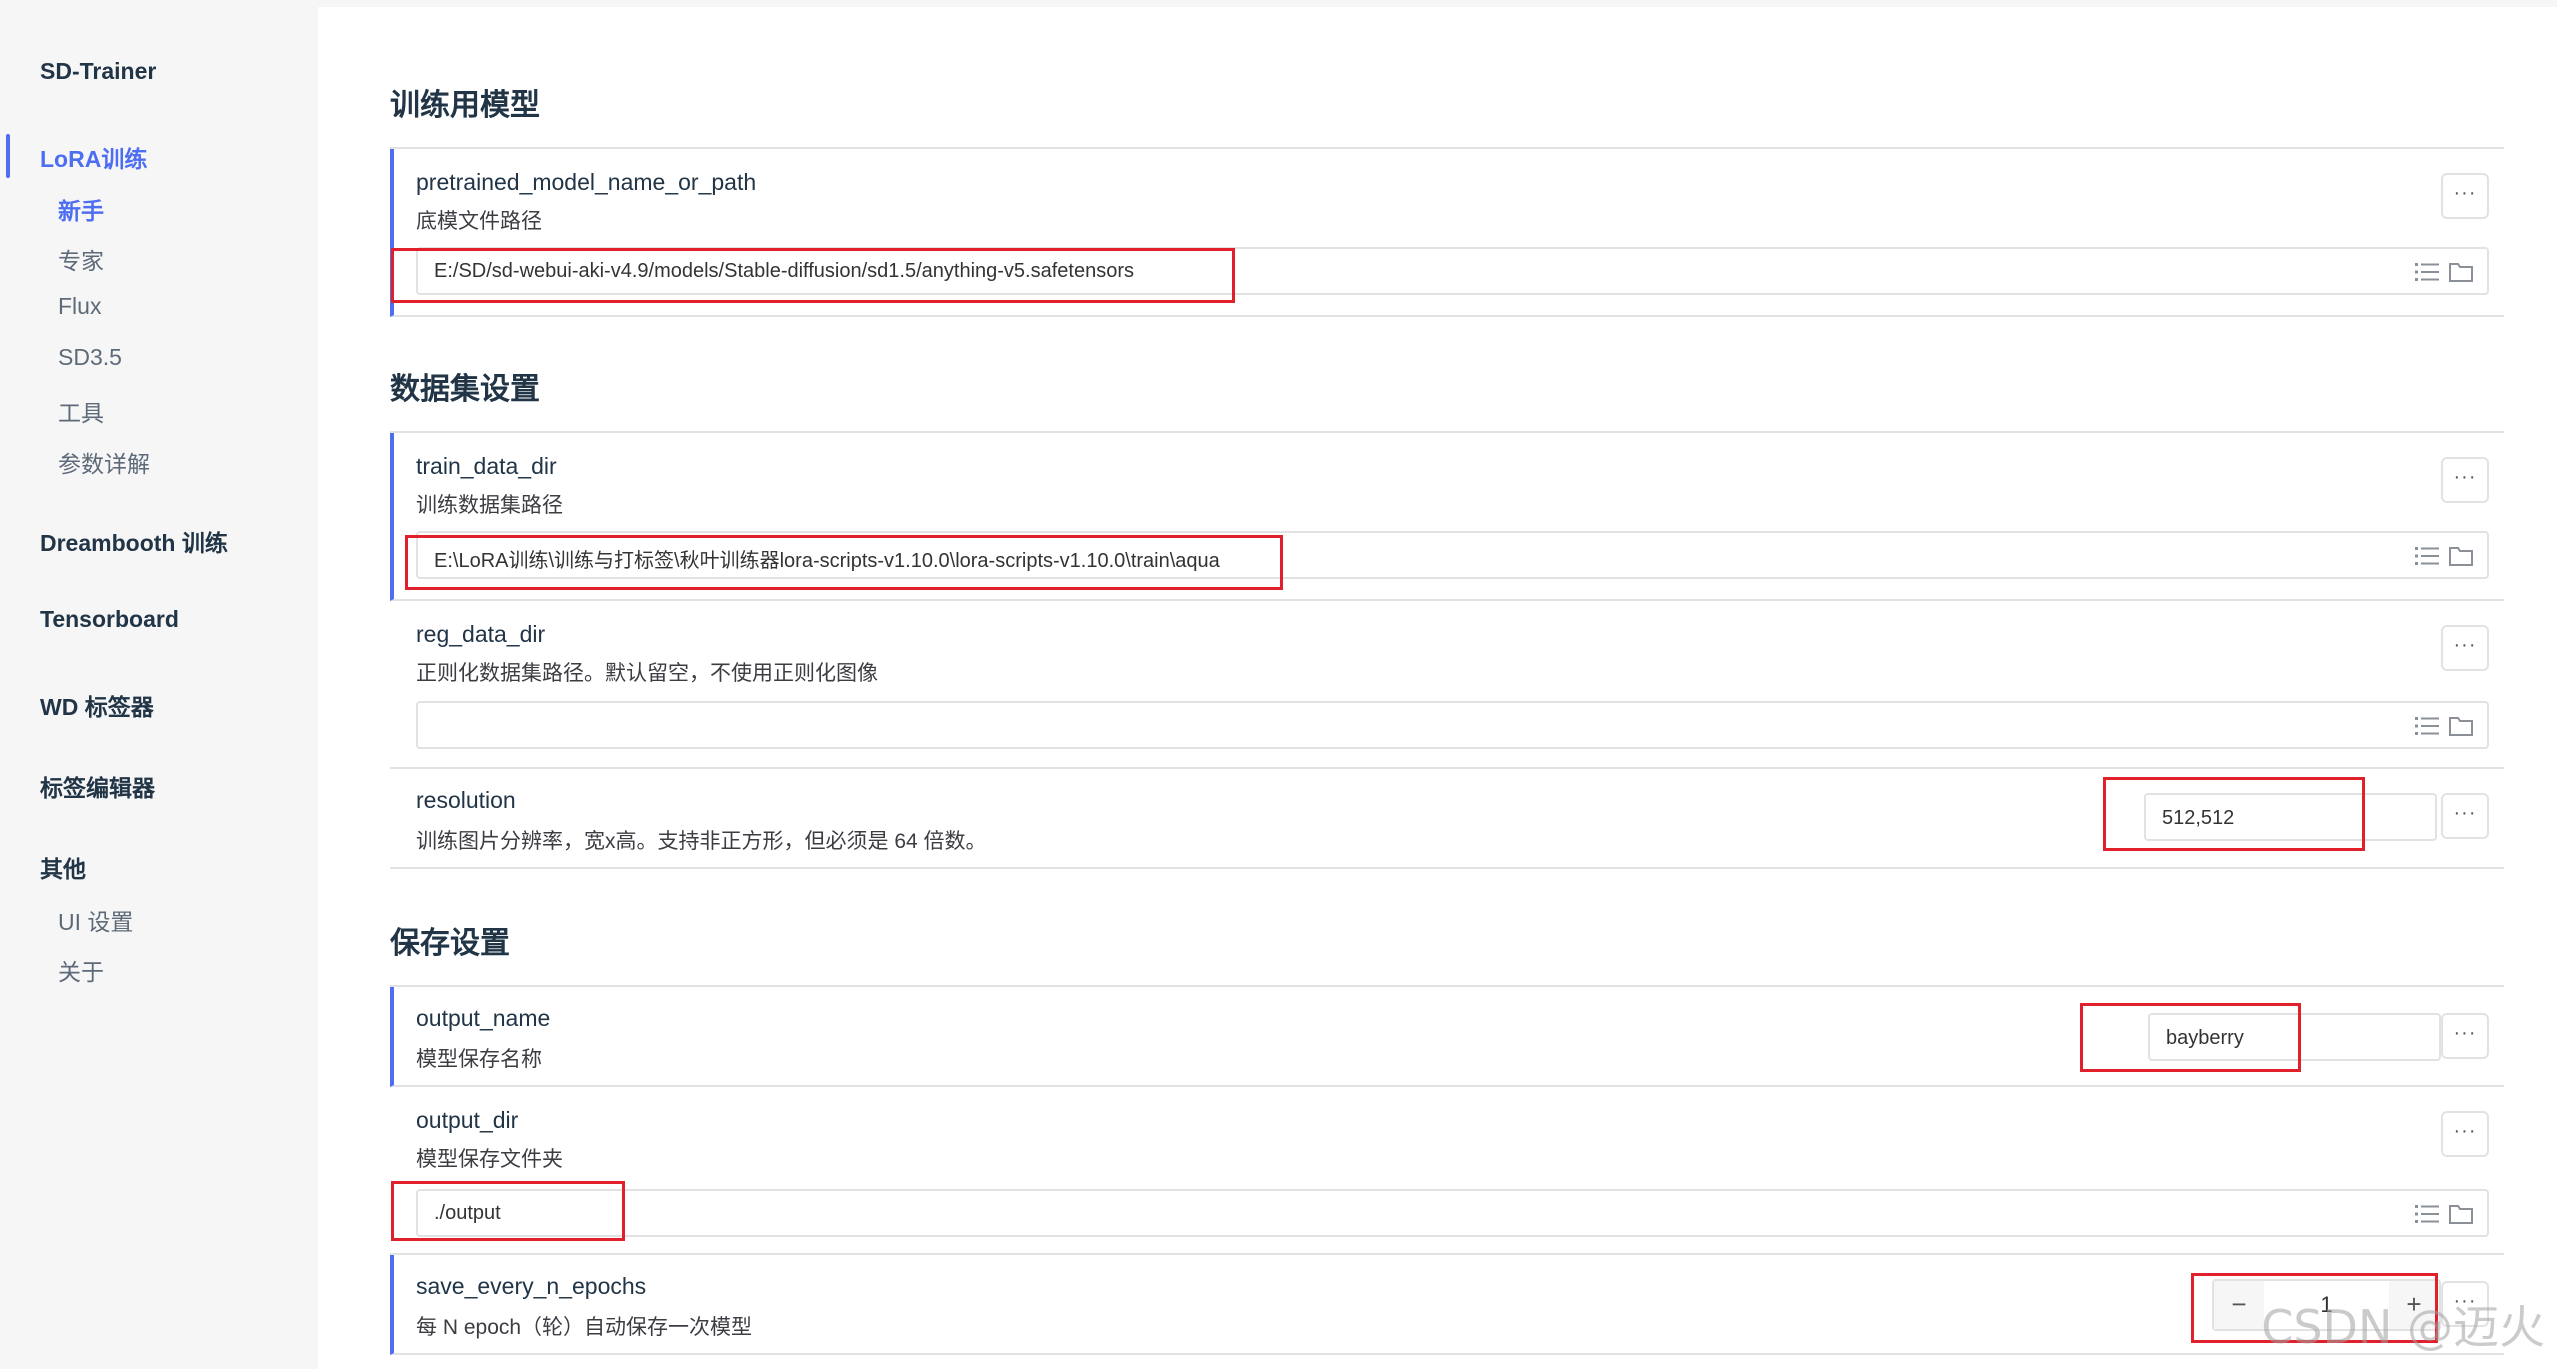 This screenshot has width=2557, height=1369. What do you see at coordinates (97, 705) in the screenshot?
I see `nav-group-wd-tagger: WD 标签器` at bounding box center [97, 705].